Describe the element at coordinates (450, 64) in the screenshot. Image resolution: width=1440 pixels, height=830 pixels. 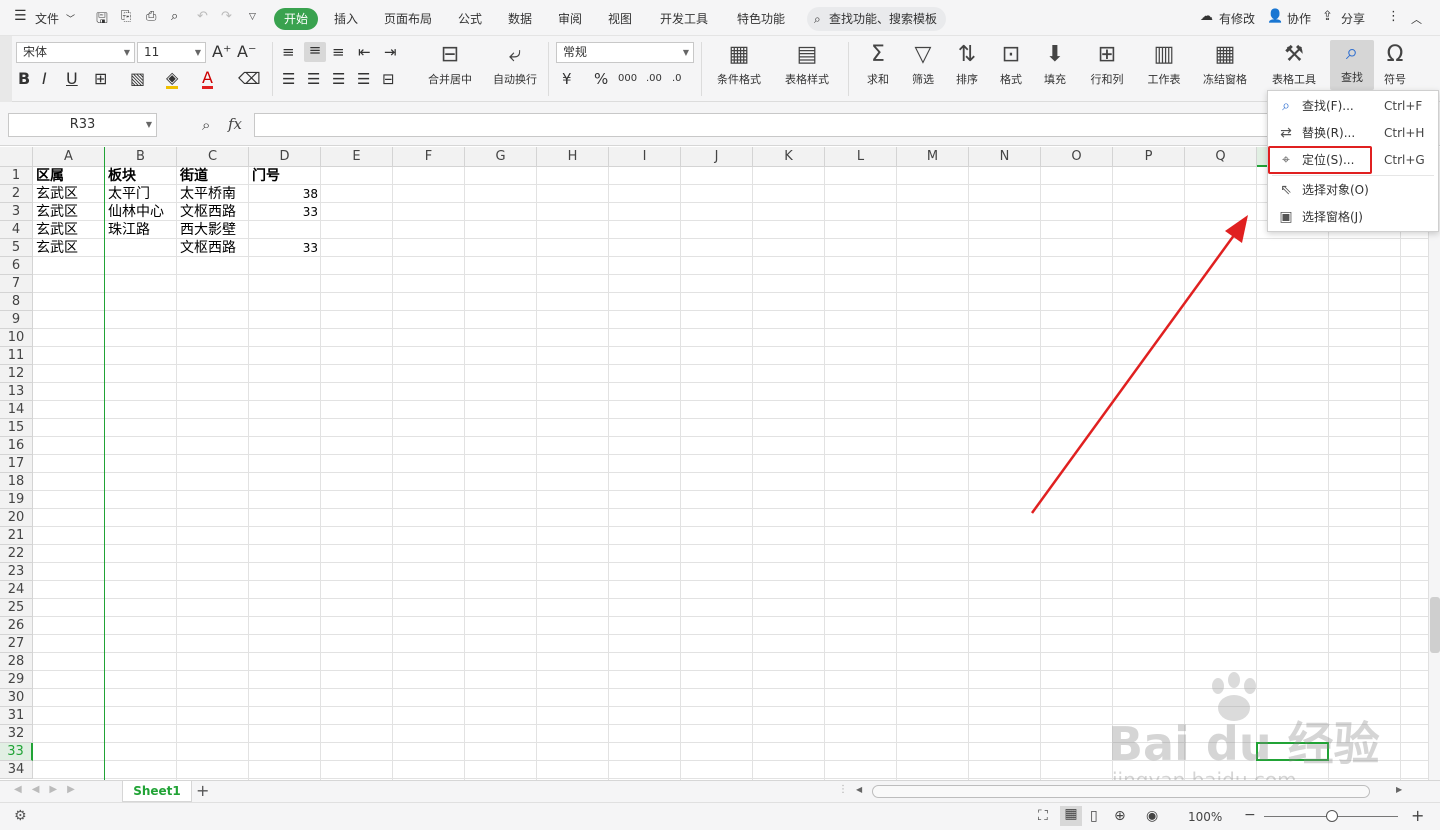
I see `merge-center-button: ⊟ 合并居中` at that location.